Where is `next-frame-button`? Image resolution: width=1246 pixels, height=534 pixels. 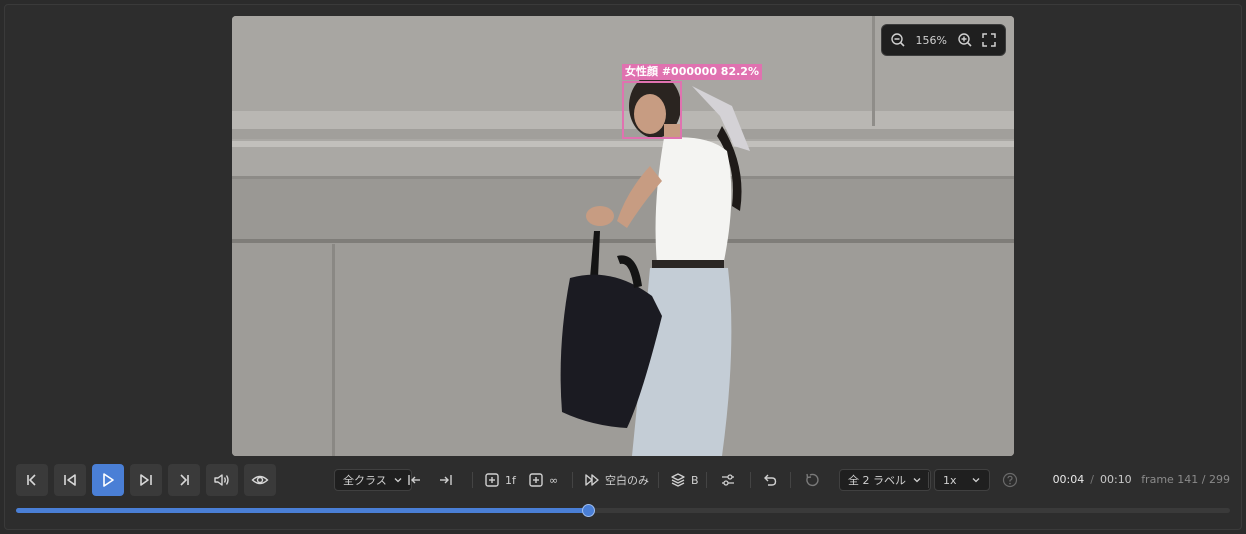
next-frame-button is located at coordinates (146, 480).